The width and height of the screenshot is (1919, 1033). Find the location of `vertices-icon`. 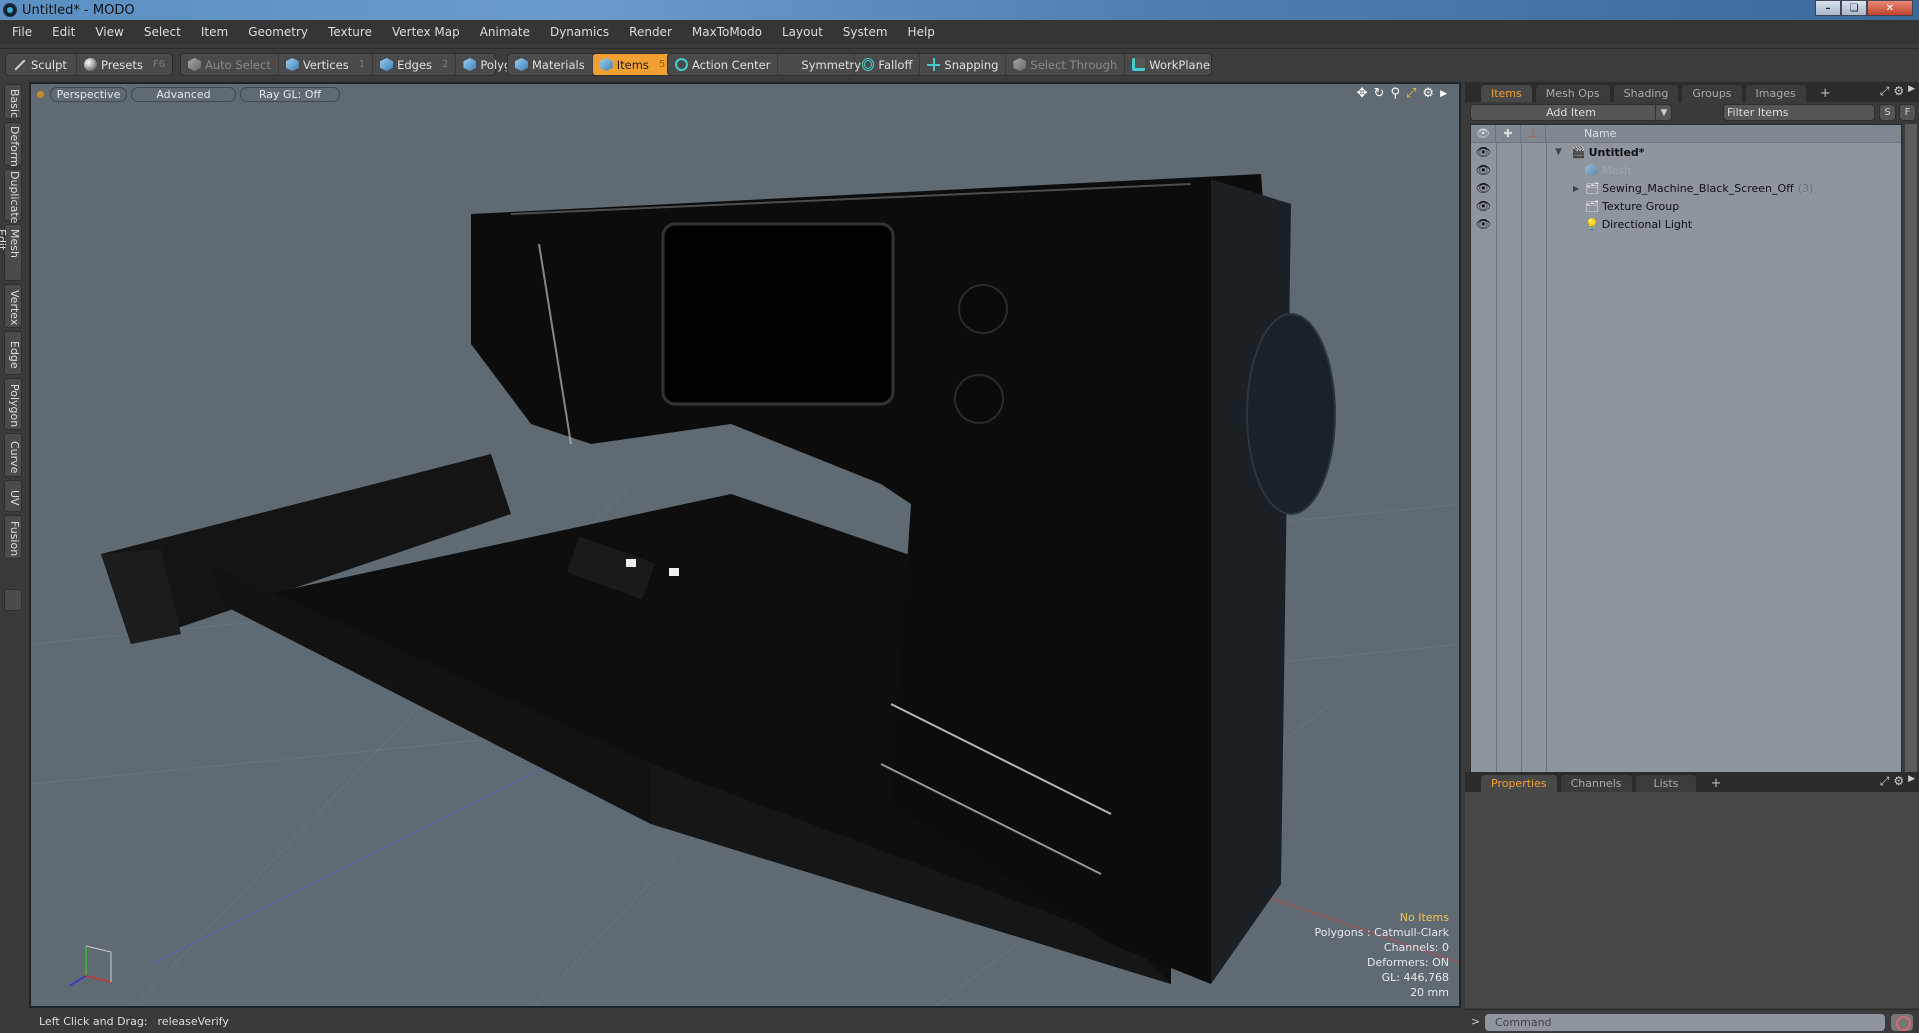

vertices-icon is located at coordinates (292, 64).